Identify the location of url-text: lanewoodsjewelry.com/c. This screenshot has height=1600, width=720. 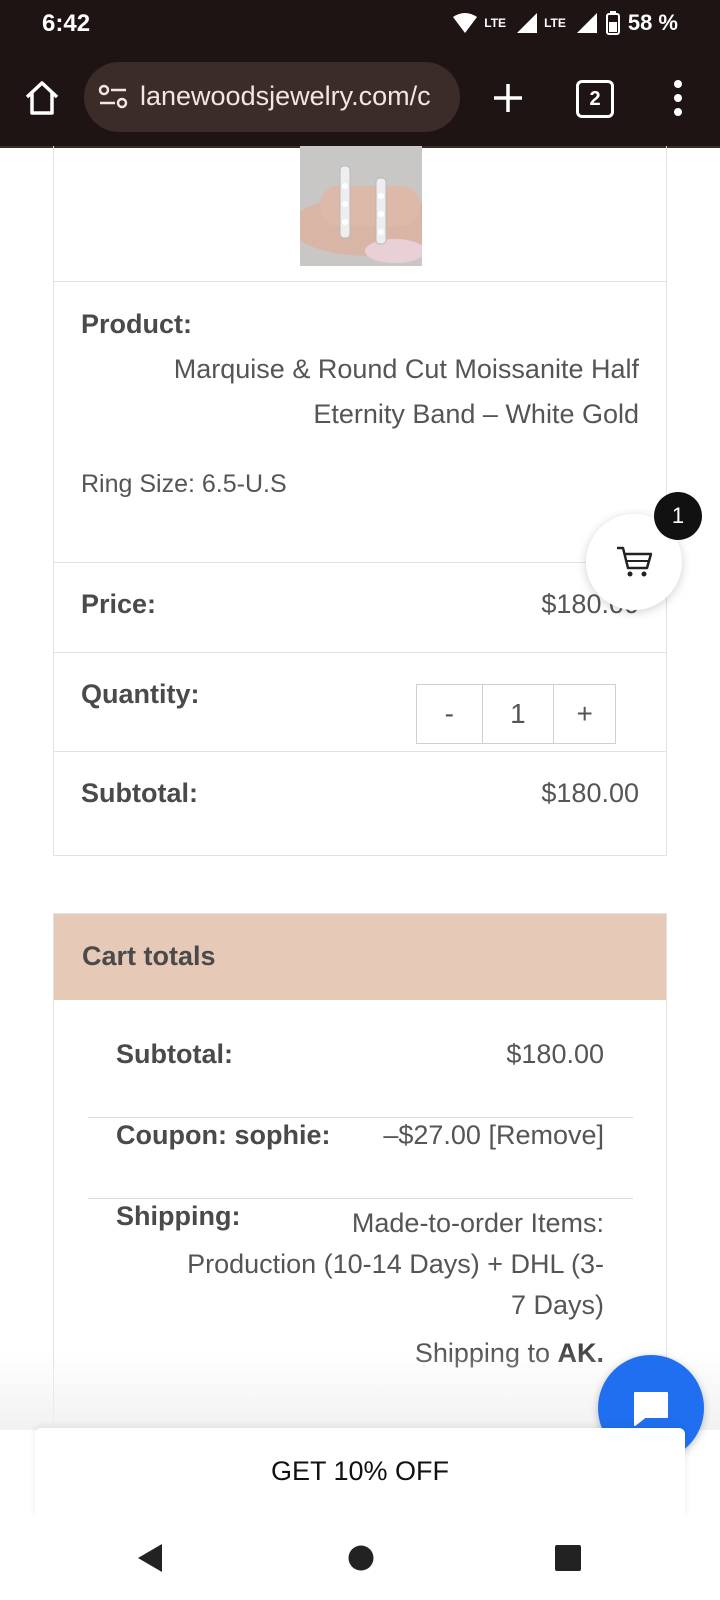
(295, 96).